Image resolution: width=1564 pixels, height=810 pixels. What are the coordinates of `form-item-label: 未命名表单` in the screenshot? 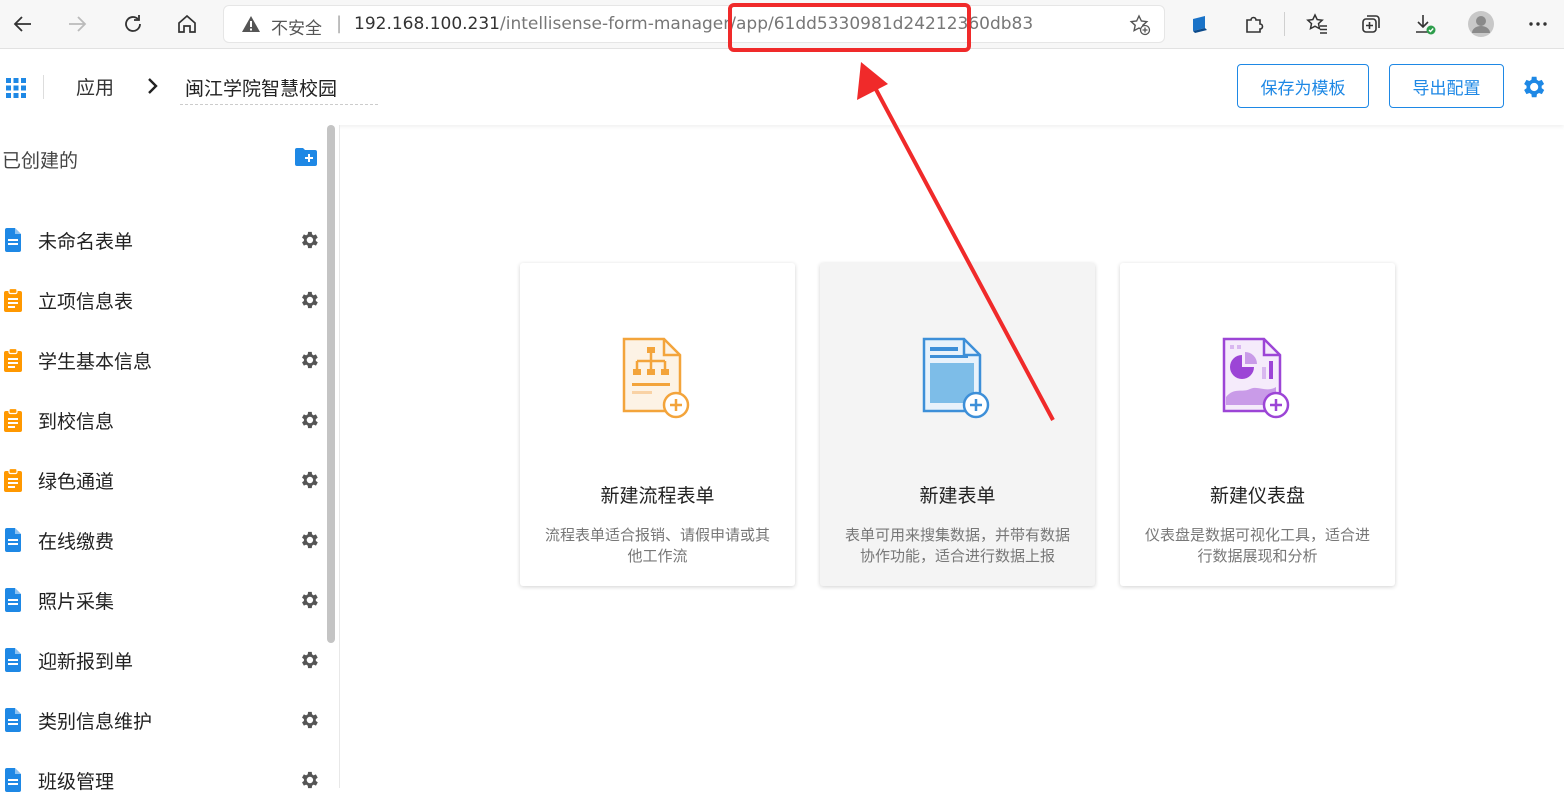 It's located at (86, 242).